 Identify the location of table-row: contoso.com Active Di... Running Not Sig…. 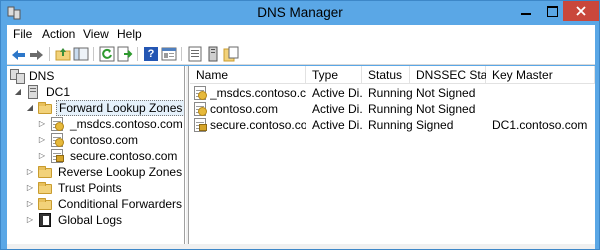
(392, 109).